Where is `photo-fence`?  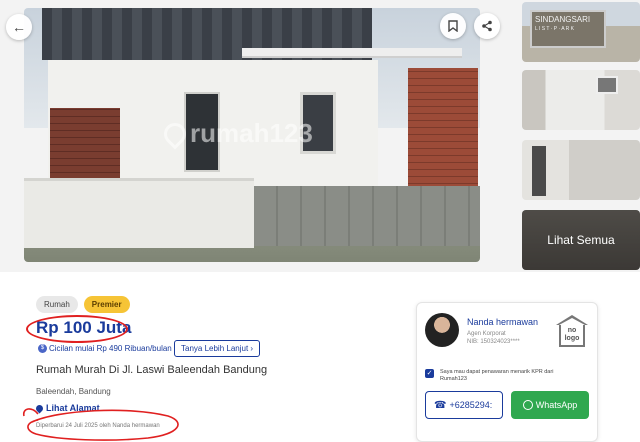
photo-fence is located at coordinates (139, 213).